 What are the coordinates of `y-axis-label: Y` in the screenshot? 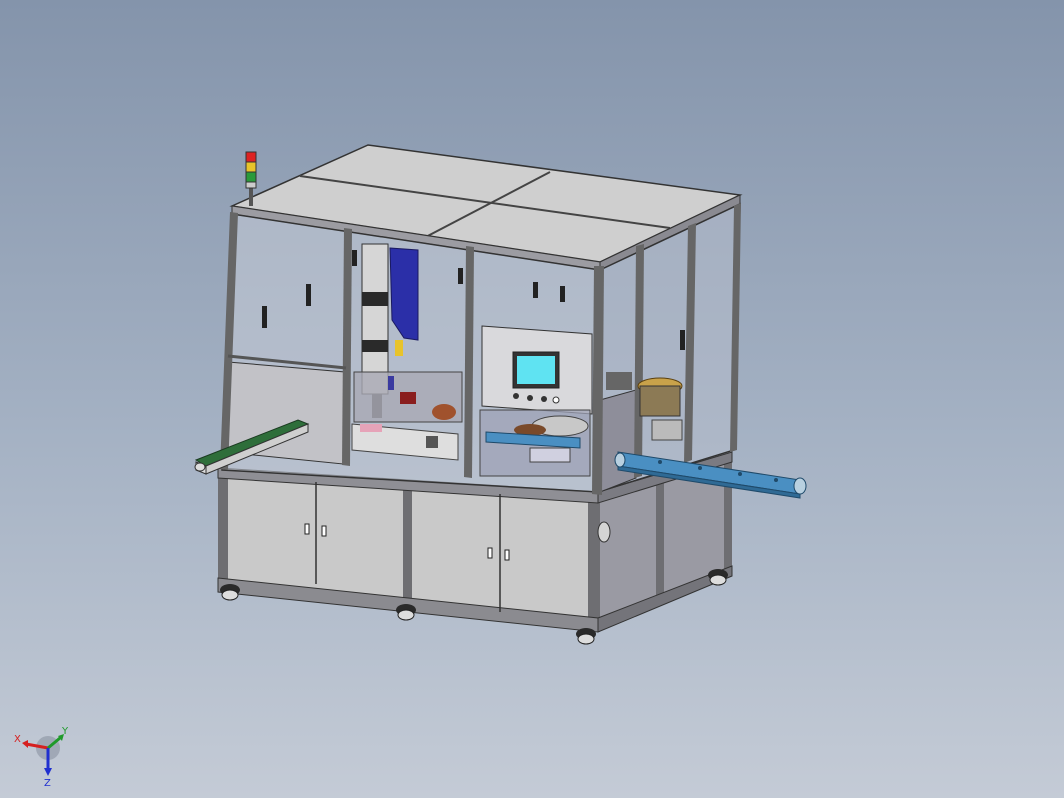 It's located at (65, 731).